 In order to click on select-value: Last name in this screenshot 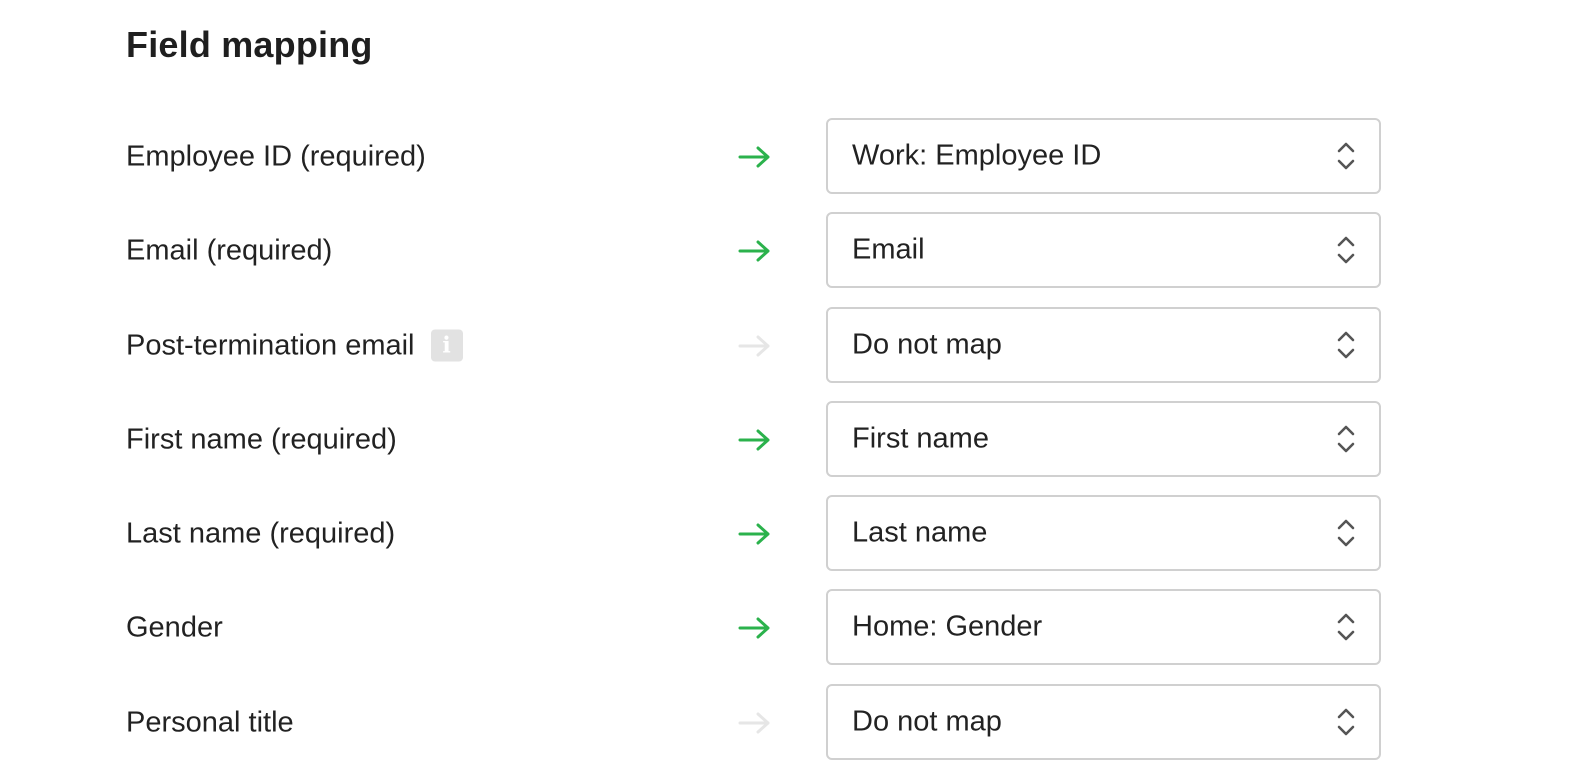, I will do `click(920, 532)`.